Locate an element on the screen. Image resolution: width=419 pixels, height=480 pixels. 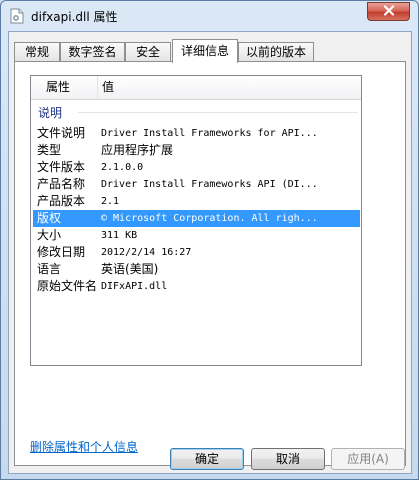
property-value: DIFxAPI.dll is located at coordinates (134, 286).